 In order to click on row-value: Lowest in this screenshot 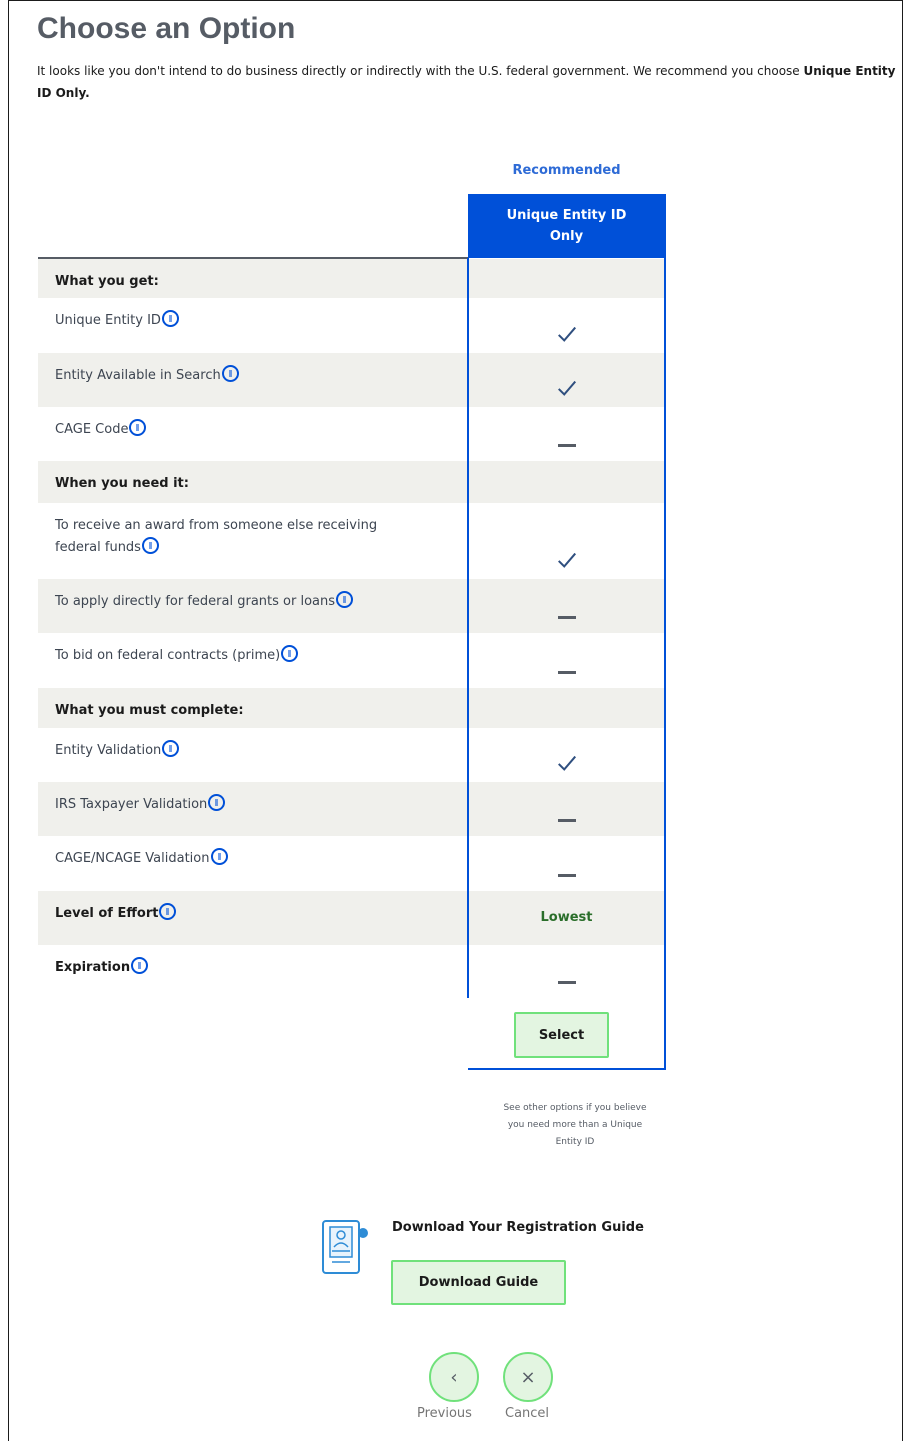, I will do `click(566, 918)`.